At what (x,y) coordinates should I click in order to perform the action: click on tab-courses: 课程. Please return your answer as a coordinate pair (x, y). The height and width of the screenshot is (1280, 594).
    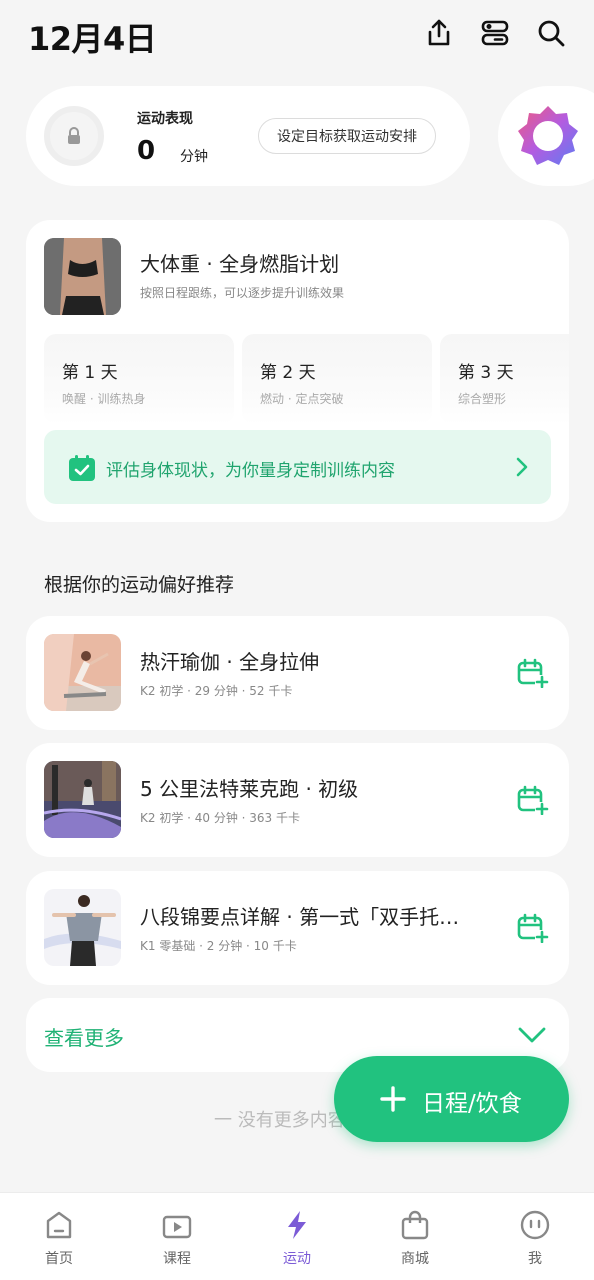
    Looking at the image, I should click on (177, 1236).